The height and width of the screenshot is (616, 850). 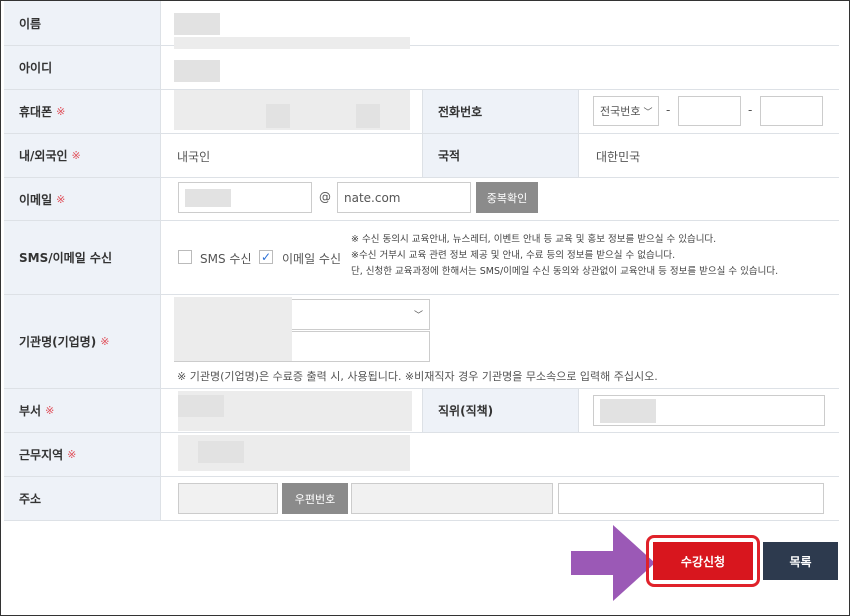 What do you see at coordinates (325, 197) in the screenshot?
I see `email-at: @` at bounding box center [325, 197].